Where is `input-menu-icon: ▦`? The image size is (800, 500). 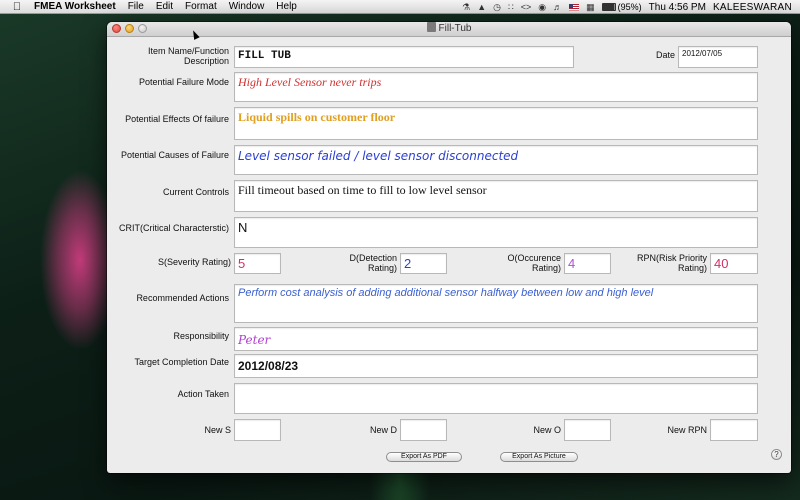 input-menu-icon: ▦ is located at coordinates (590, 7).